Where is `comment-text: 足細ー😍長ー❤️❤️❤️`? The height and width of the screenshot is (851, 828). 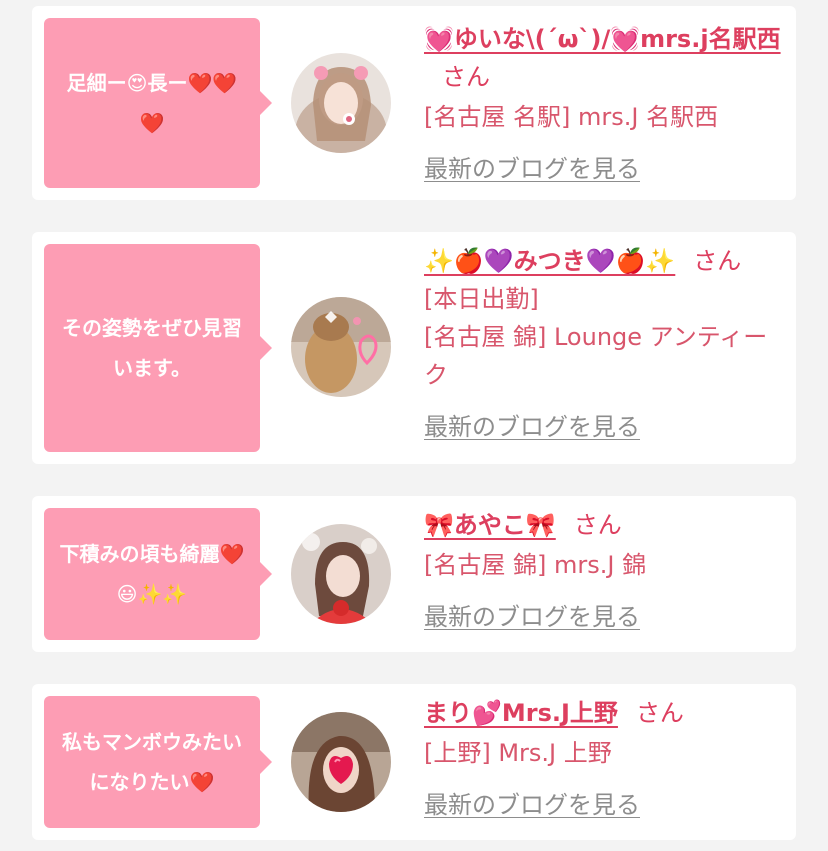 comment-text: 足細ー😍長ー❤️❤️❤️ is located at coordinates (152, 103).